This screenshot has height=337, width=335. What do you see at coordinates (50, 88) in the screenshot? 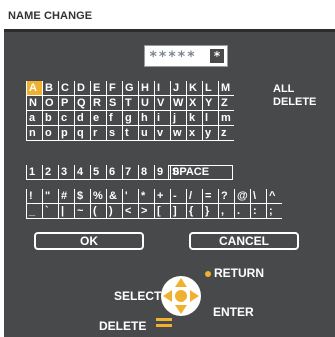
I see `char-key: B` at bounding box center [50, 88].